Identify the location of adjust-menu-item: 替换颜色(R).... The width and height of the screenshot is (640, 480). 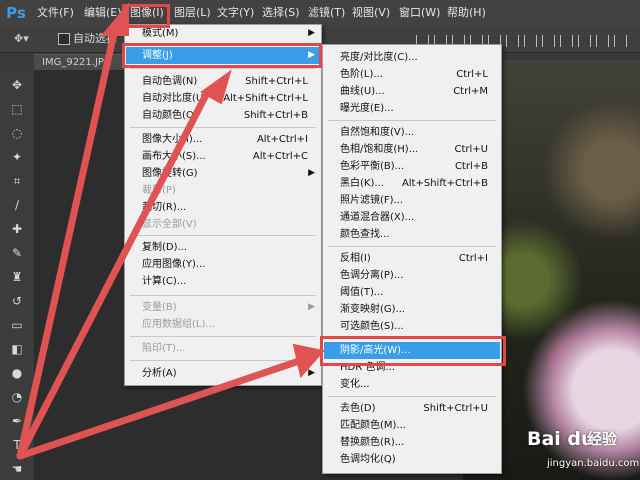
(412, 442).